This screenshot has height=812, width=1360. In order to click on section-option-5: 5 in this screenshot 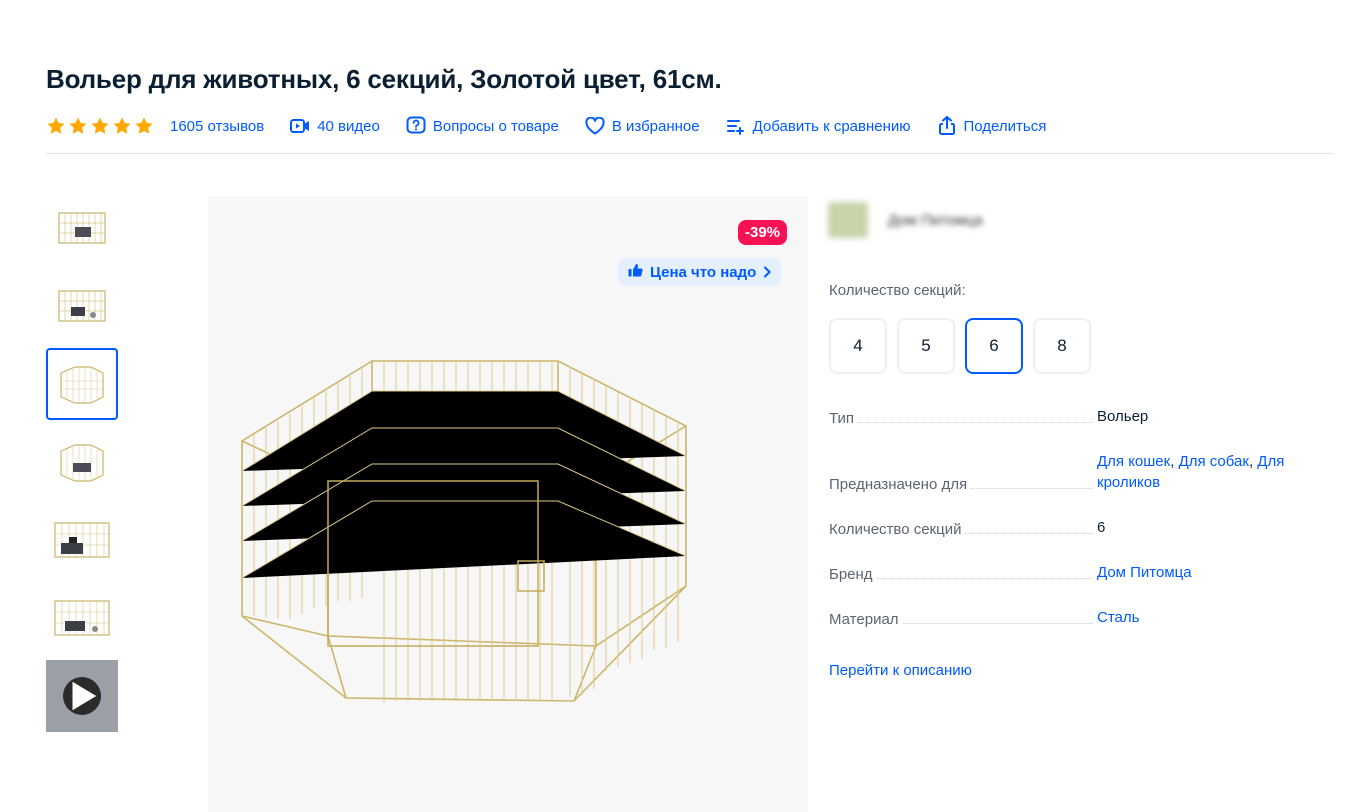, I will do `click(926, 346)`.